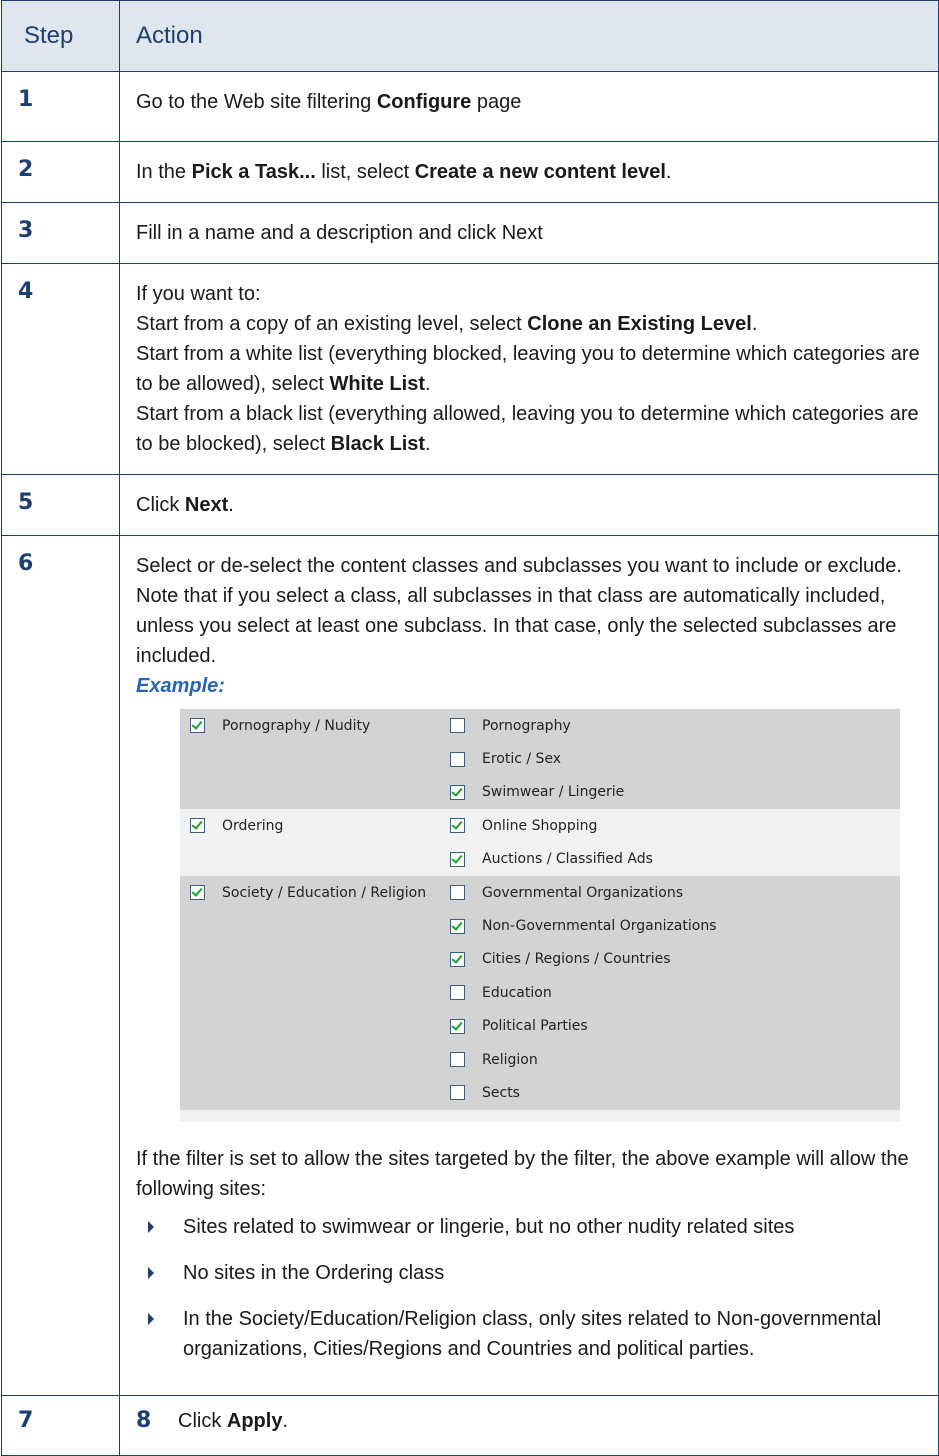 This screenshot has width=939, height=1456. I want to click on table-header: Step Action, so click(470, 36).